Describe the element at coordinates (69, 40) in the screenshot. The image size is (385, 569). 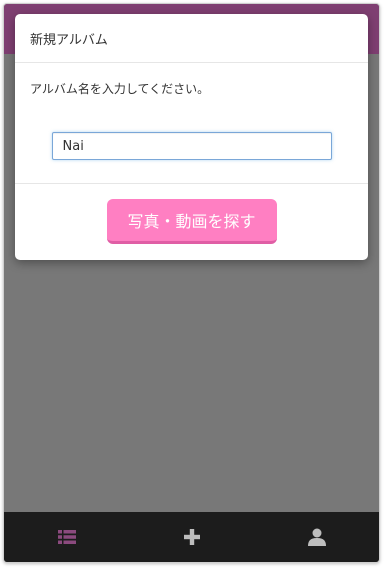
I see `dialog-title: 新規アルバム` at that location.